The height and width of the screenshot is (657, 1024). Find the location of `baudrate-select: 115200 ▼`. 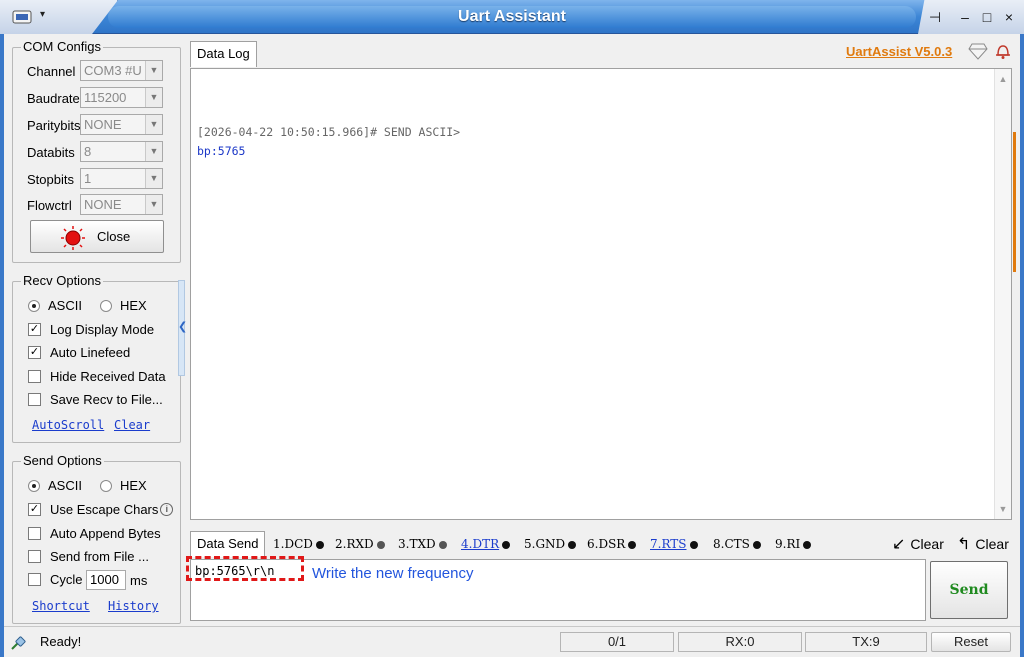

baudrate-select: 115200 ▼ is located at coordinates (121, 97).